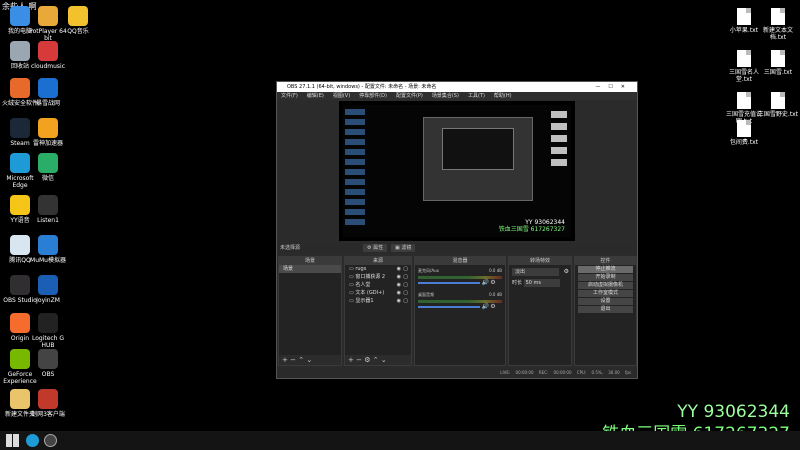 Image resolution: width=800 pixels, height=450 pixels. I want to click on desktop-icon: Logitech G HUB, so click(48, 331).